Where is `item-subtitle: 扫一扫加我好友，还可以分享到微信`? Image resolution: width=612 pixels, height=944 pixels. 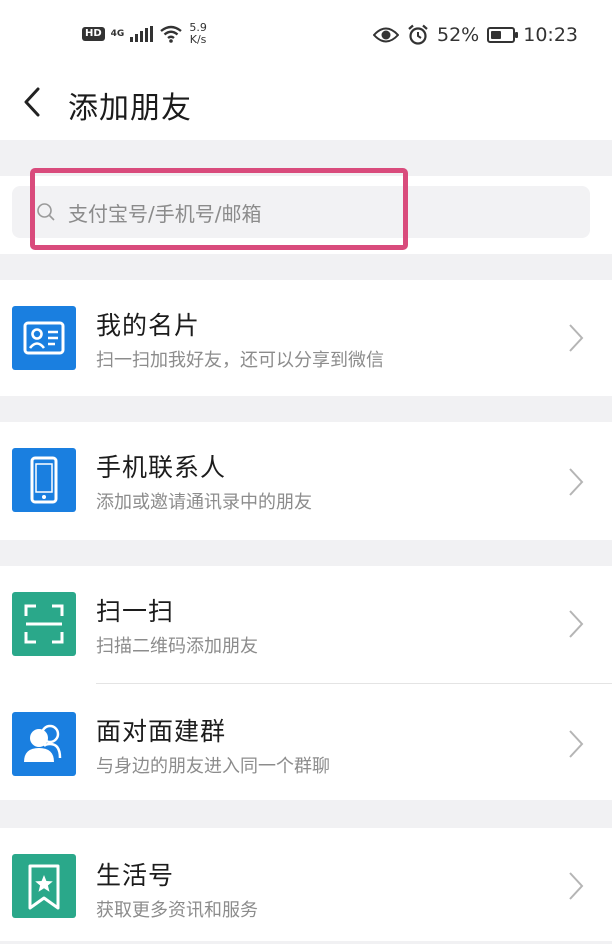
item-subtitle: 扫一扫加我好友，还可以分享到微信 is located at coordinates (240, 360).